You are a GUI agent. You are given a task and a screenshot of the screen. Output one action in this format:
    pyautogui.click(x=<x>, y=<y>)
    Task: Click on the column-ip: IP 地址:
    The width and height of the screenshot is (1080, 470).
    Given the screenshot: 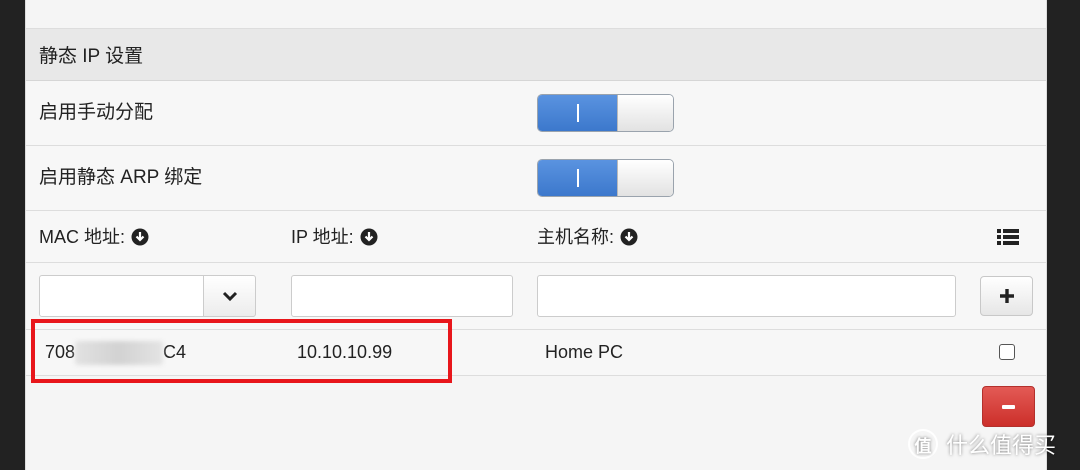 What is the action you would take?
    pyautogui.click(x=334, y=237)
    